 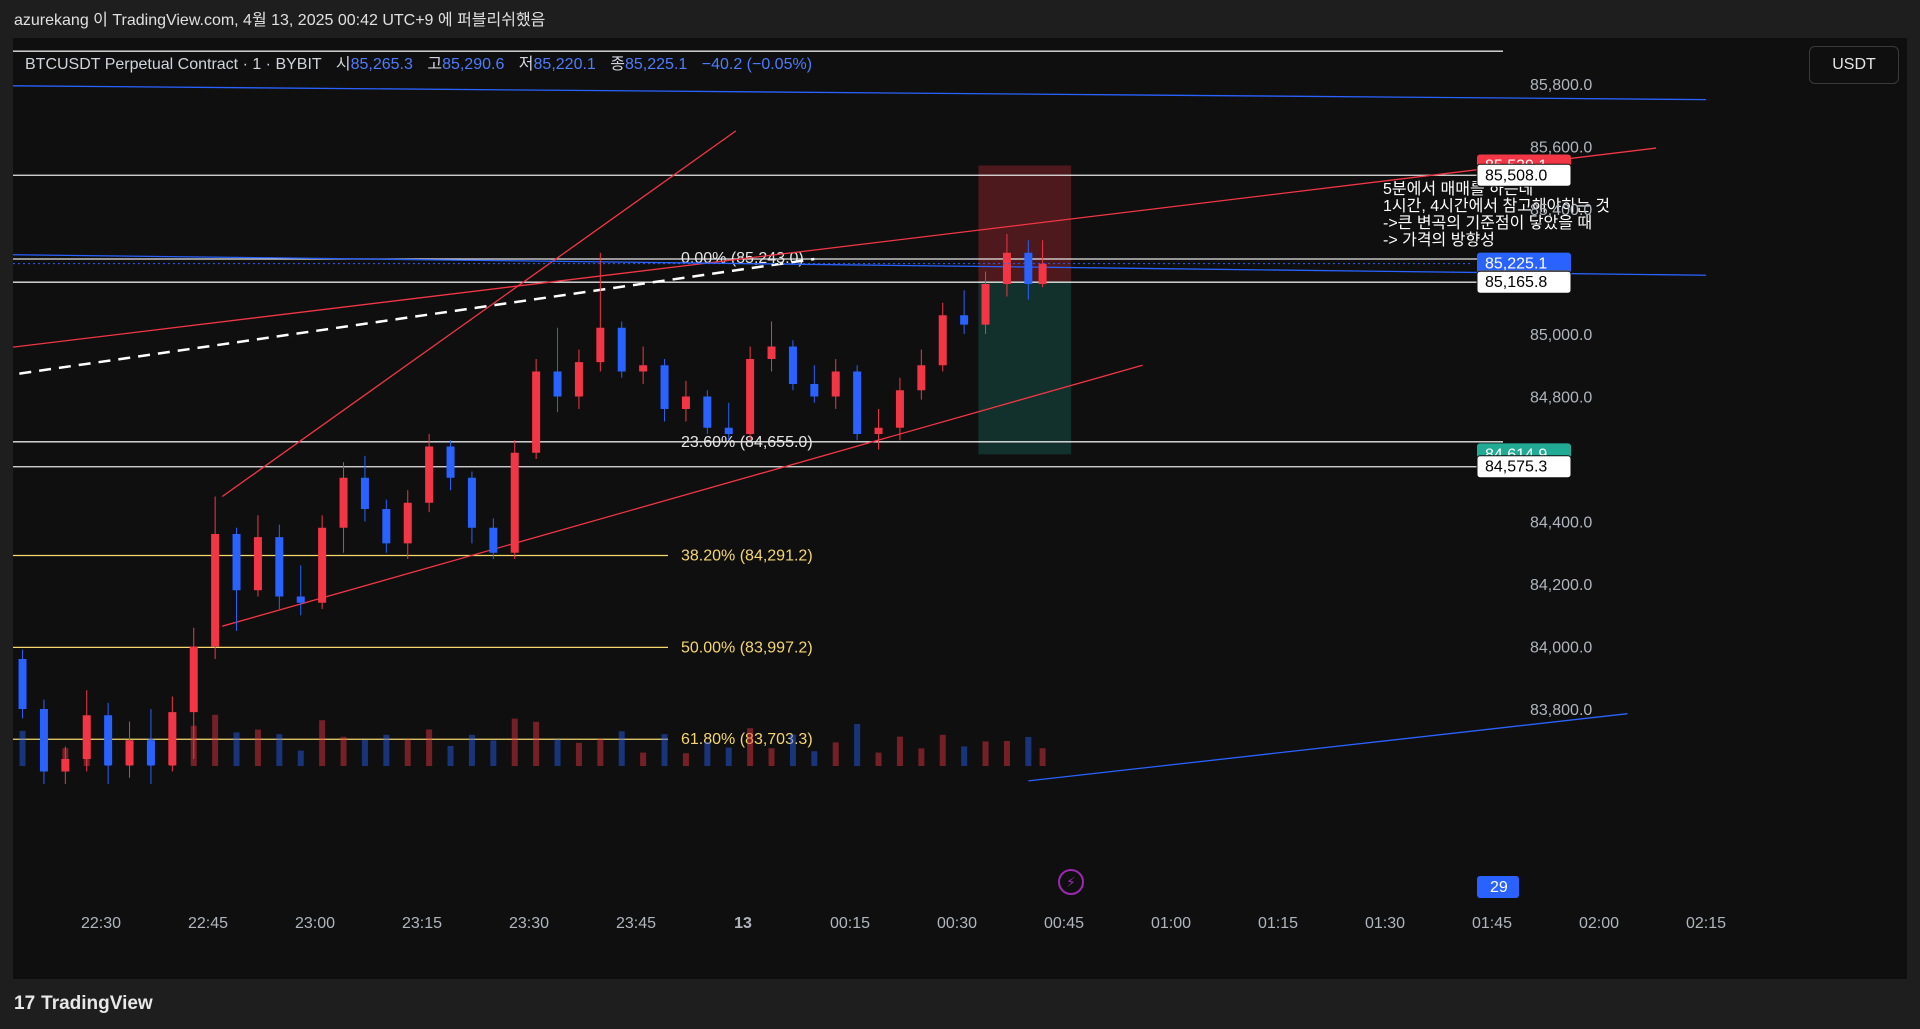 I want to click on y-tick-label: 84,200.0, so click(x=1561, y=585).